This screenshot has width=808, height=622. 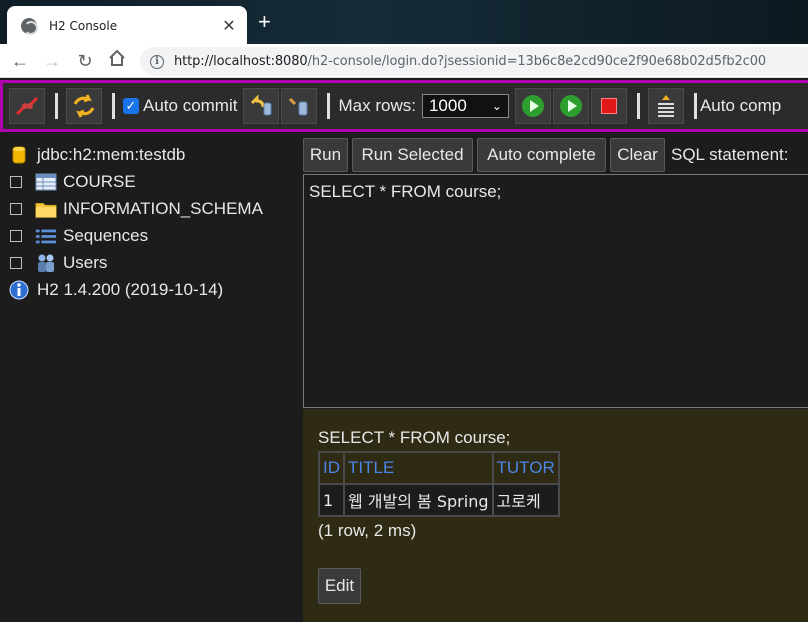 I want to click on cancel-button, so click(x=608, y=106).